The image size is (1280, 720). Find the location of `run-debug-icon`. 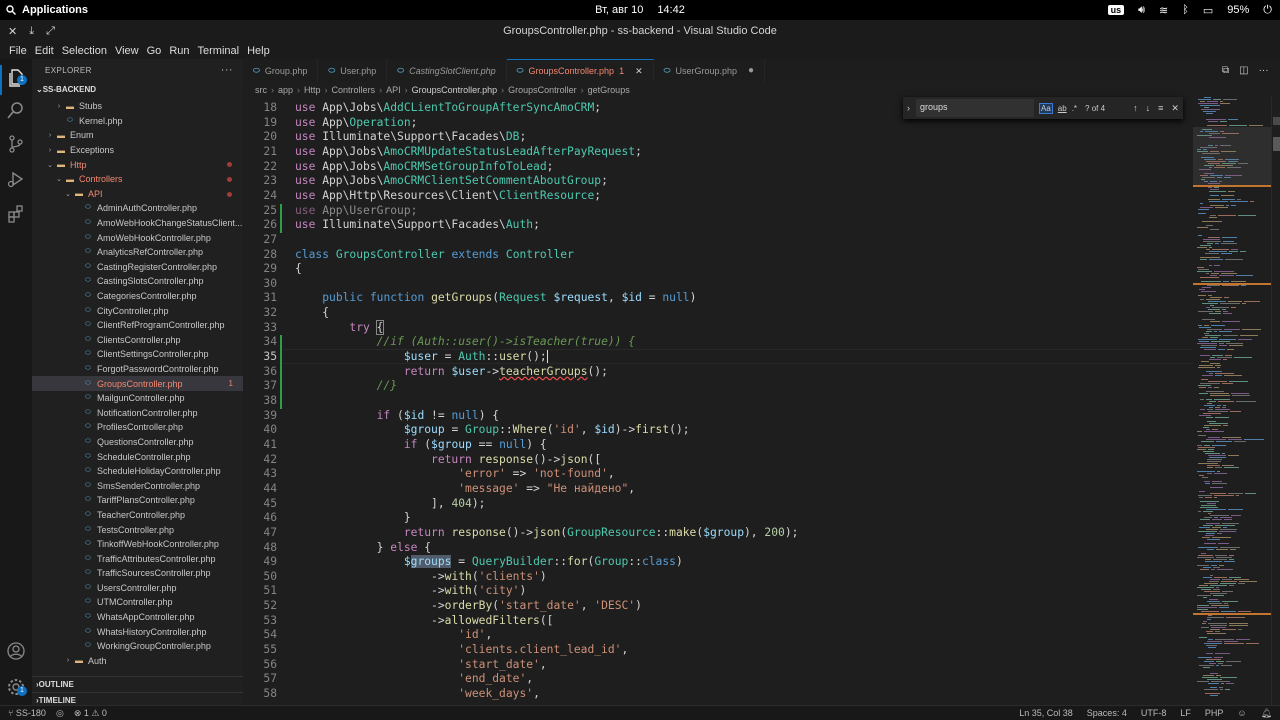

run-debug-icon is located at coordinates (16, 179).